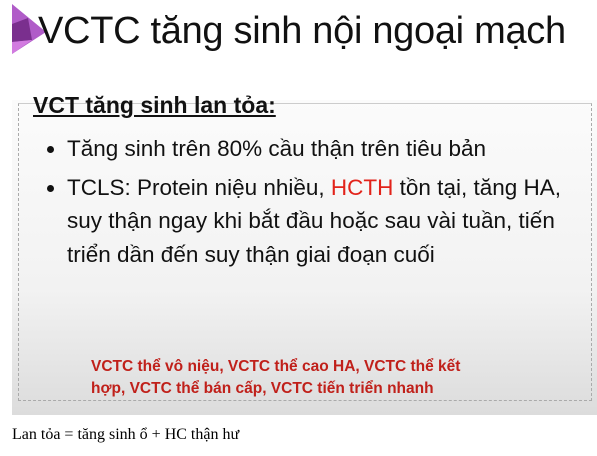 The image size is (597, 456). What do you see at coordinates (302, 31) in the screenshot?
I see `slide-title: VCTC tăng sinh nội ngoại mạch` at bounding box center [302, 31].